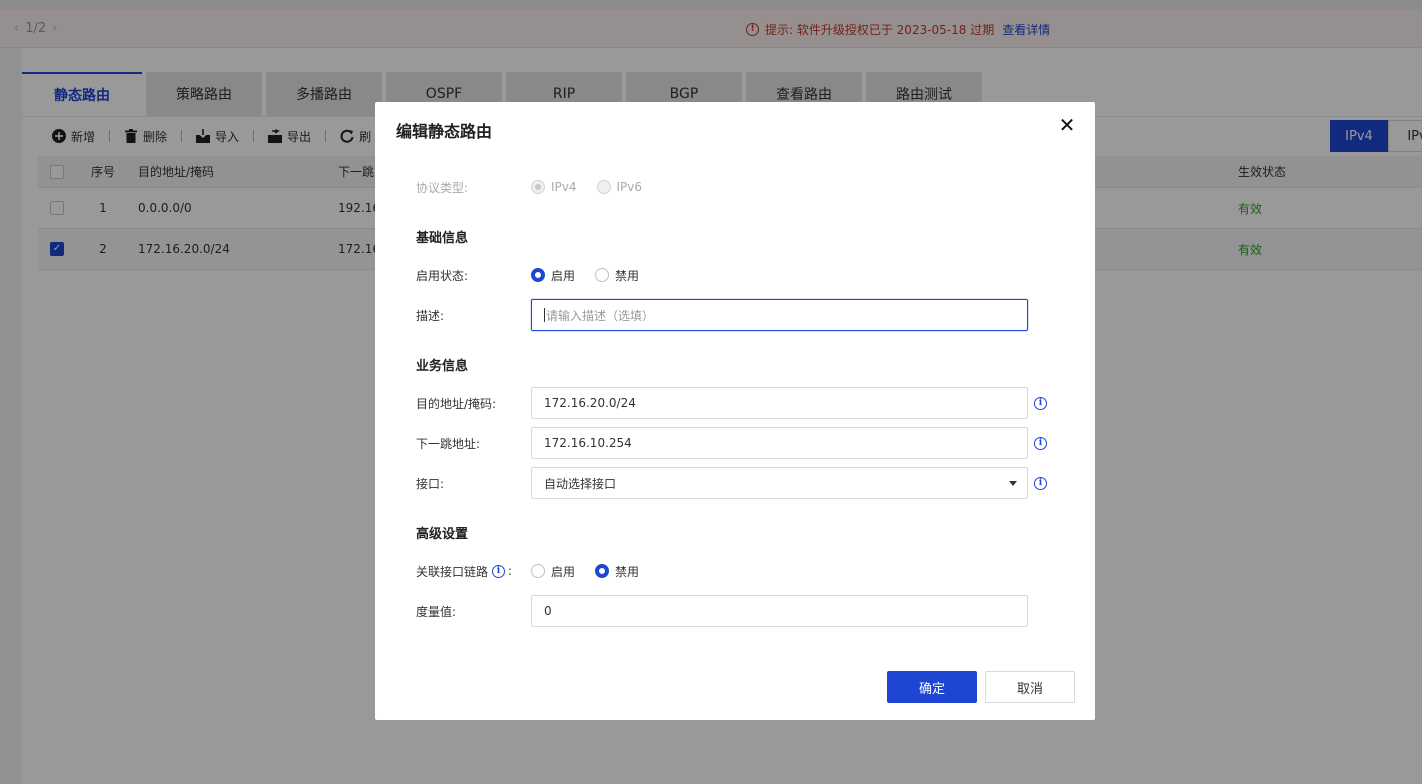 This screenshot has height=784, width=1422. What do you see at coordinates (448, 443) in the screenshot?
I see `nexthop-label: 下一跳地址:` at bounding box center [448, 443].